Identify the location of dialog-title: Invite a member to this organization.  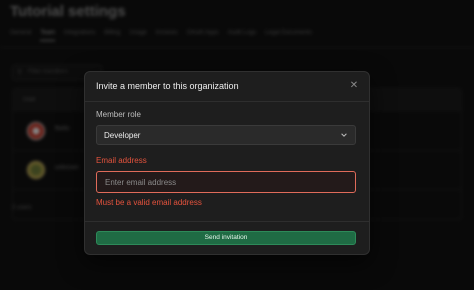
(167, 86).